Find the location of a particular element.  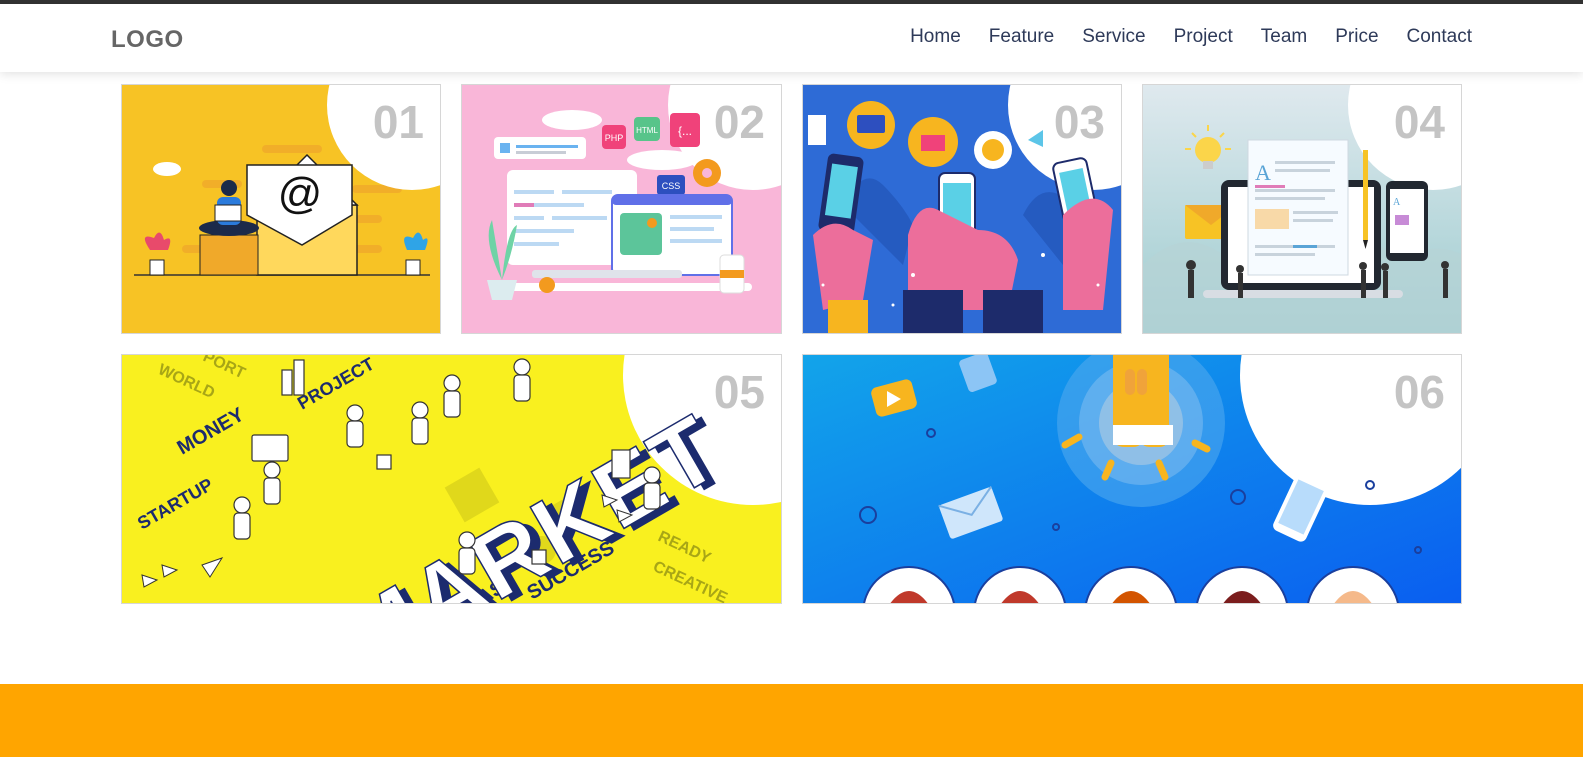

nav-link-home: Home is located at coordinates (935, 37).